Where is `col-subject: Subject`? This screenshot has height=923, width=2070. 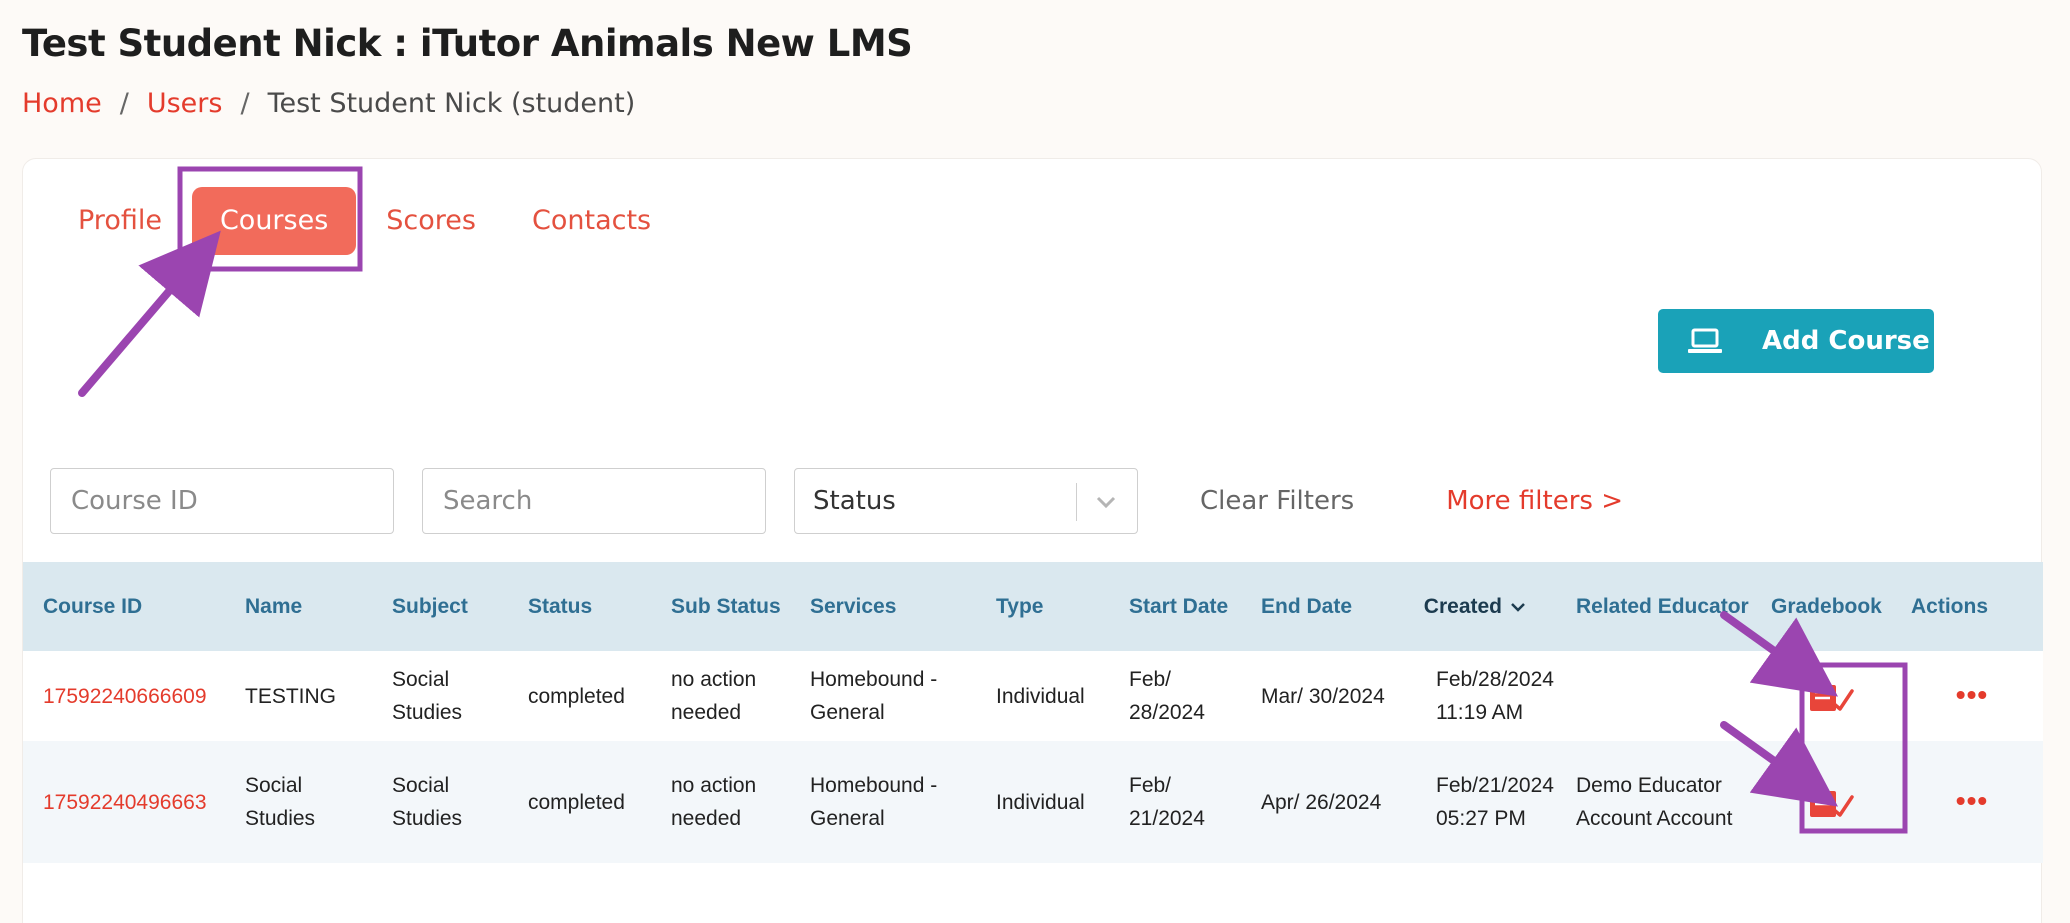
col-subject: Subject is located at coordinates (450, 606).